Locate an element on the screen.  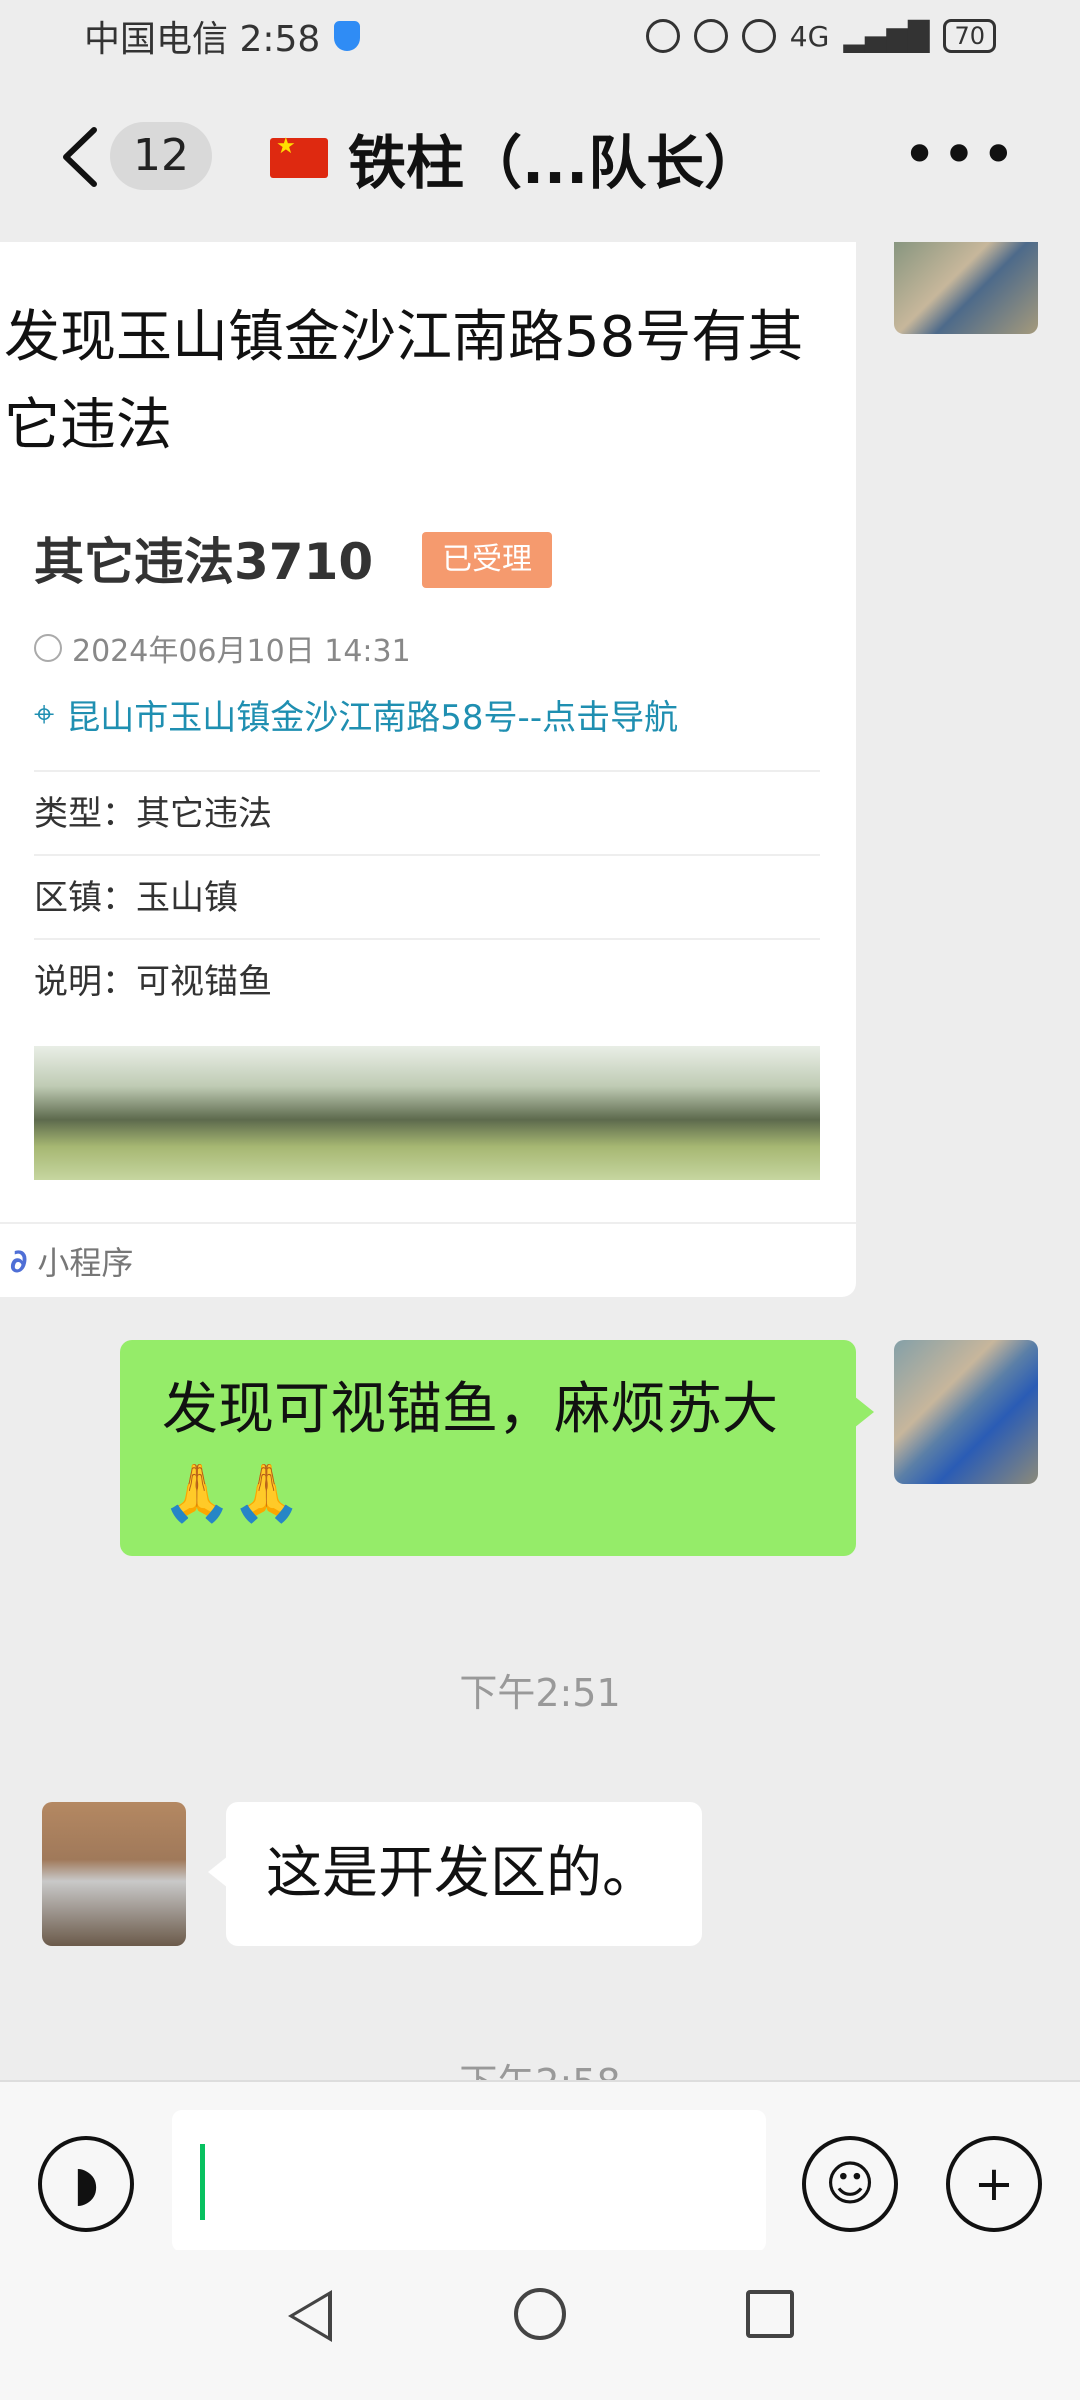
plus-button: + is located at coordinates (994, 2184).